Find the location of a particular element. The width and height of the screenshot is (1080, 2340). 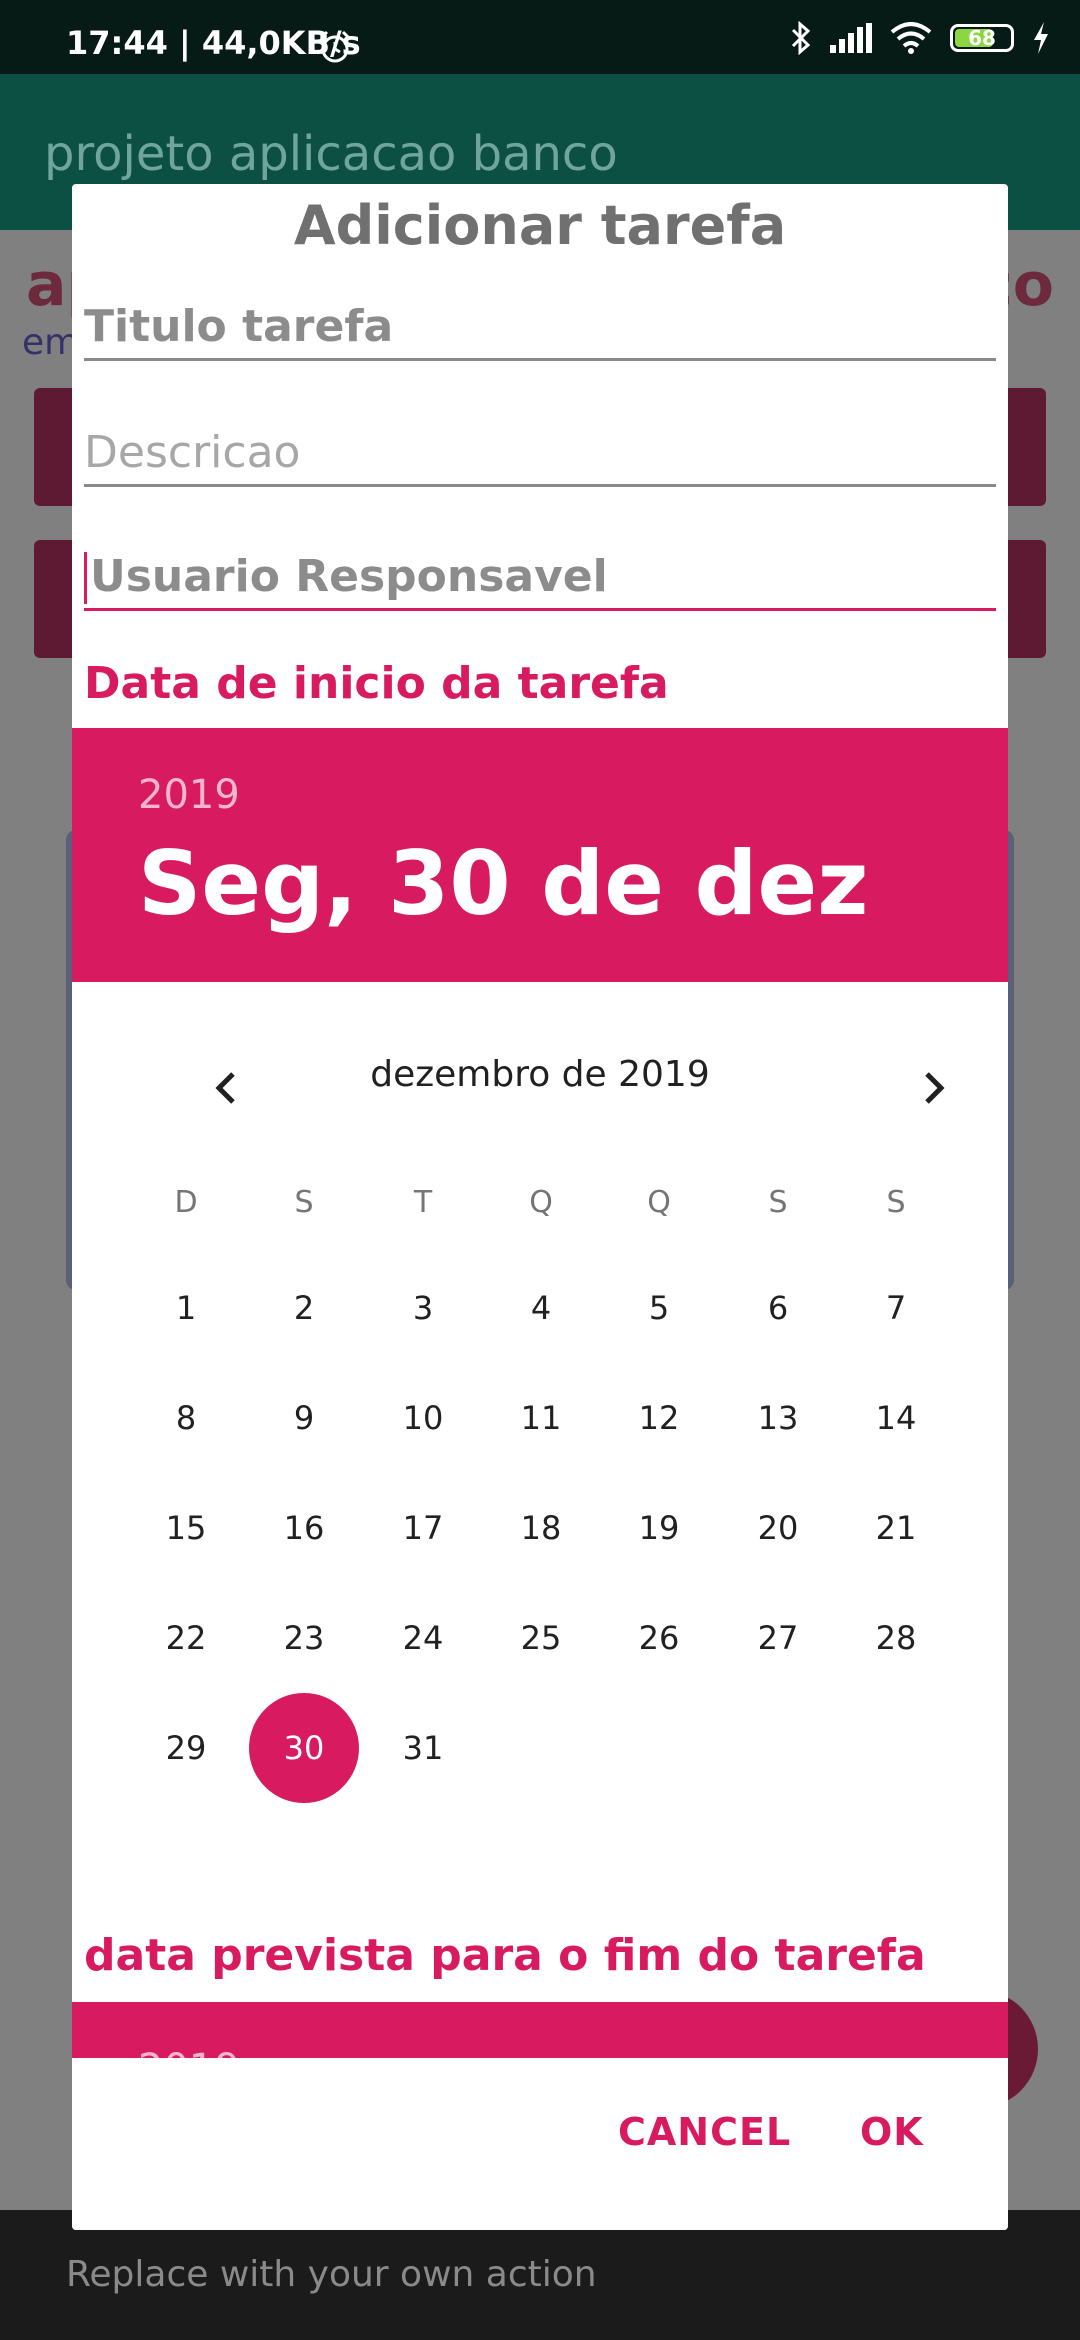

calendar-day: 31 is located at coordinates (423, 1748).